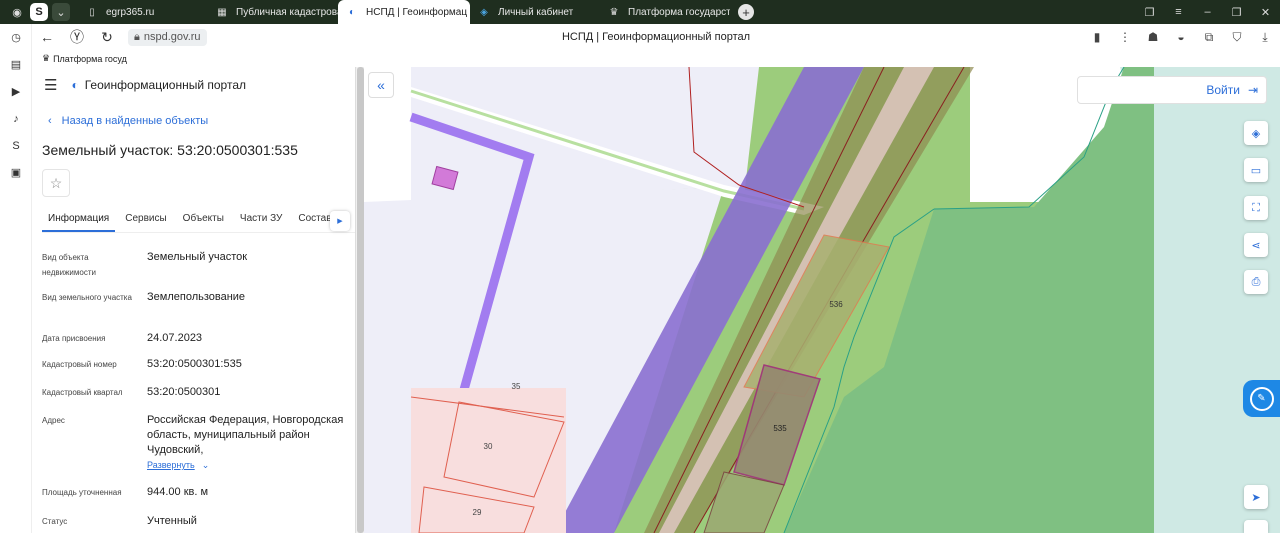 The image size is (1280, 533). I want to click on hat-icon: ◒, so click(1181, 37).